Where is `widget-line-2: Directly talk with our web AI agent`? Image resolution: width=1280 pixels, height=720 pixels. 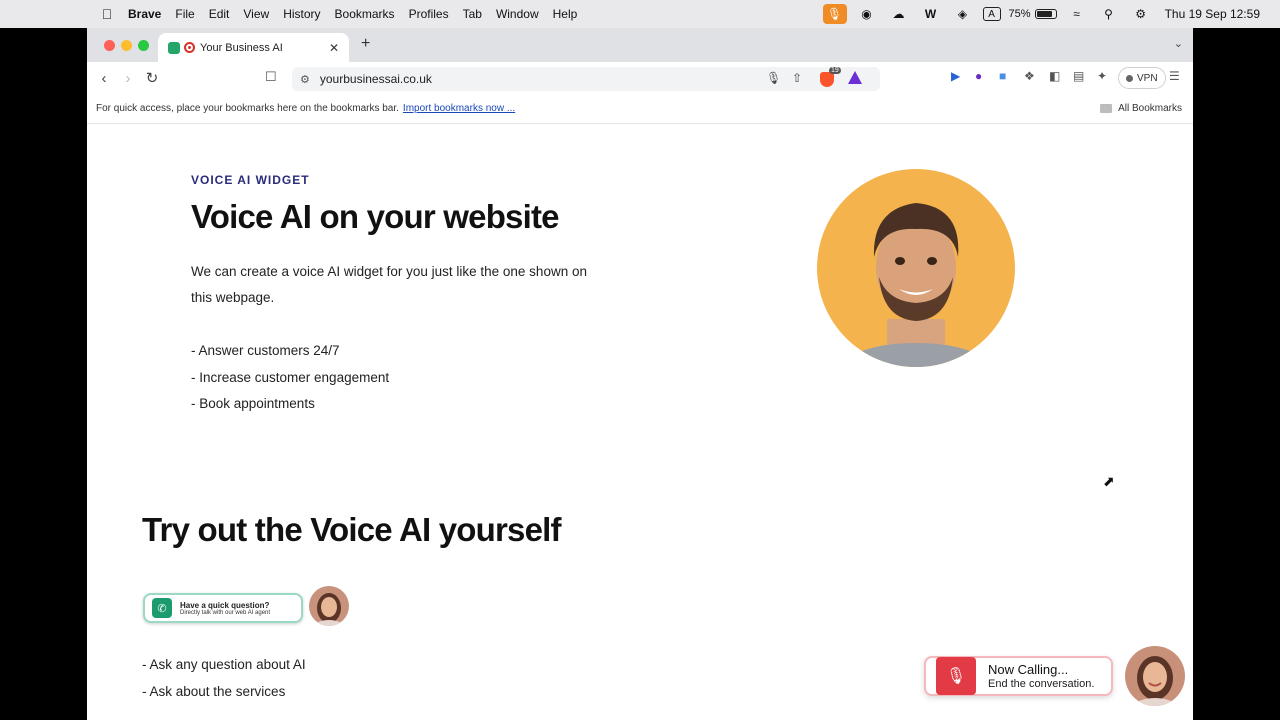 widget-line-2: Directly talk with our web AI agent is located at coordinates (225, 612).